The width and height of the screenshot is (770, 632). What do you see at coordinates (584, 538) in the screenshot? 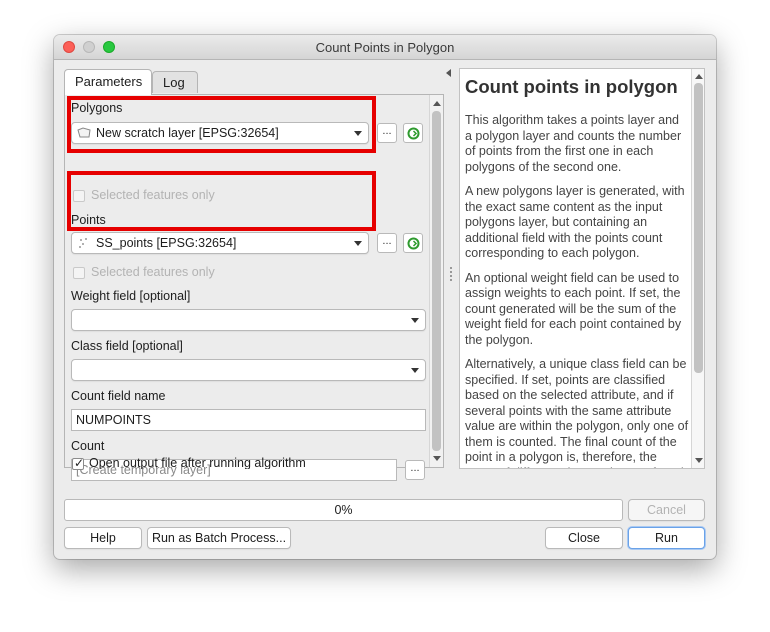
I see `close-button: Close` at bounding box center [584, 538].